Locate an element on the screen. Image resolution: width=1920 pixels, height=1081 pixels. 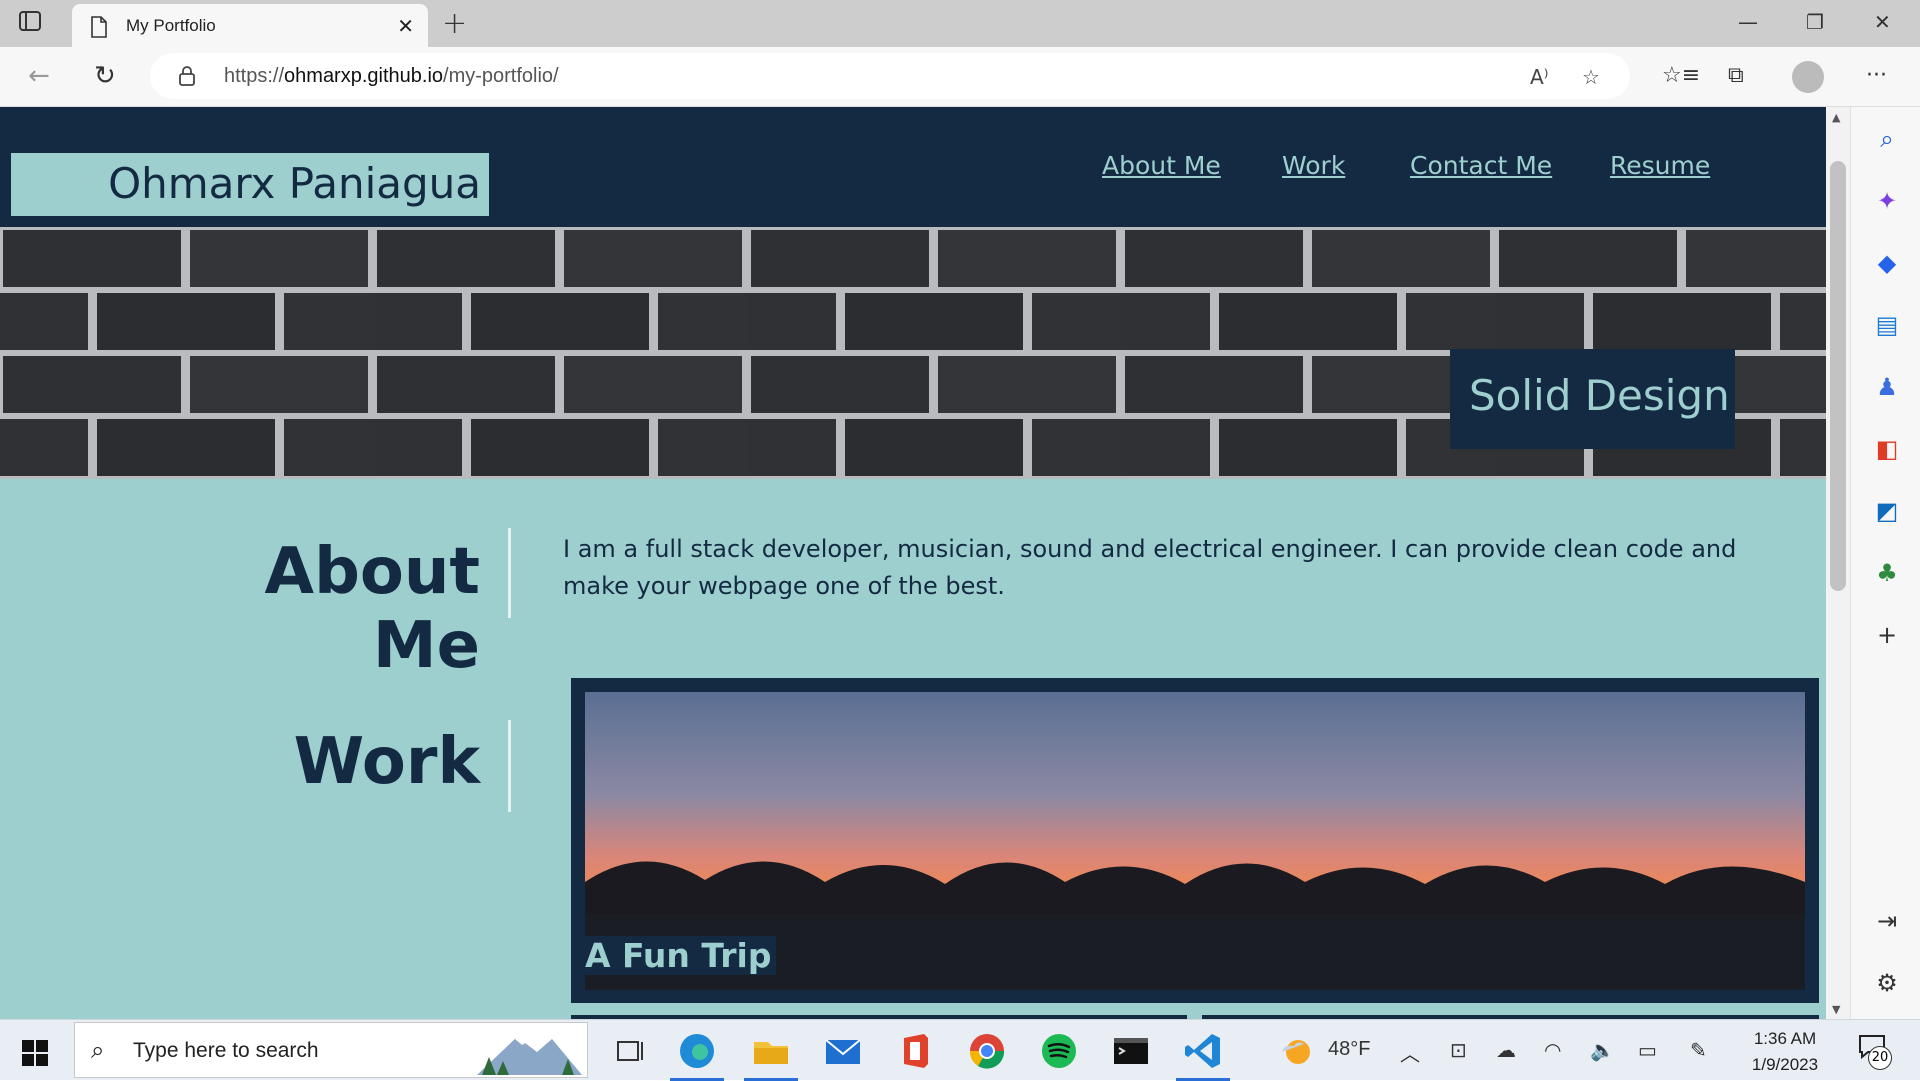
outlook-icon: ◩ is located at coordinates (1887, 511).